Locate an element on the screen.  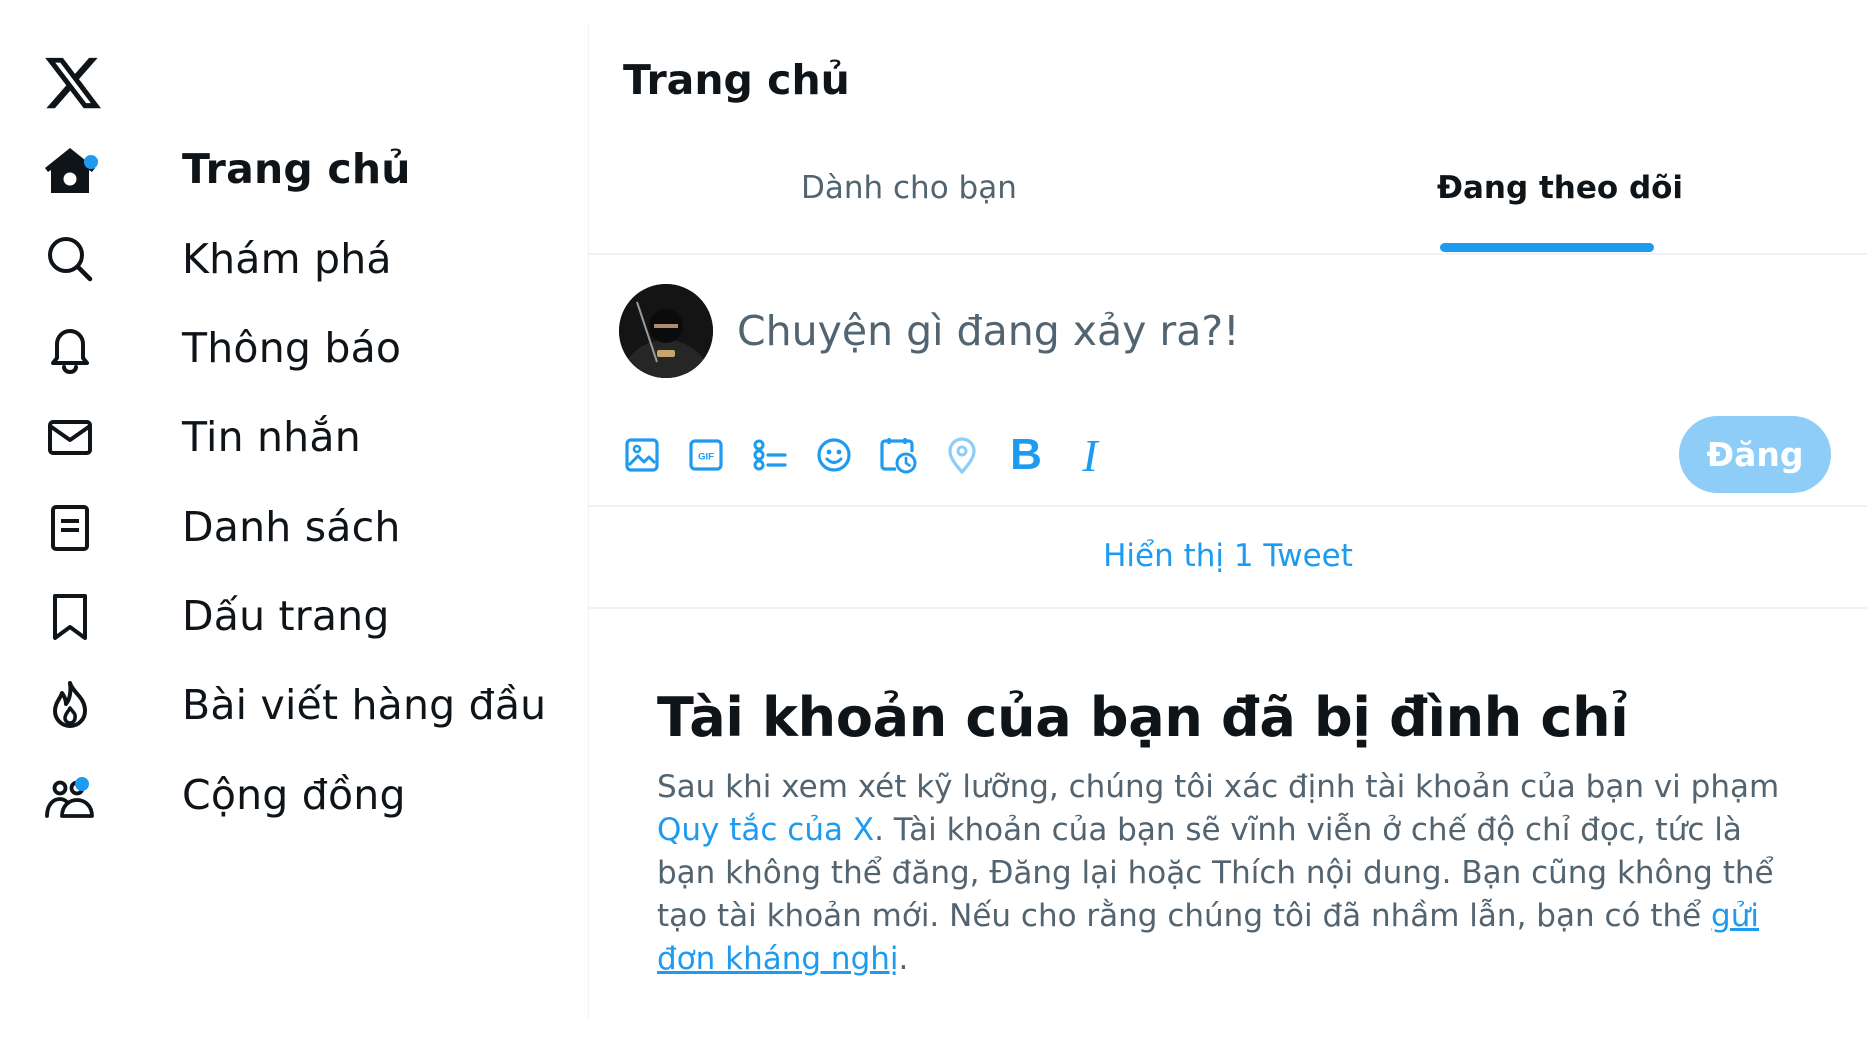
sidebar-item-bookmarks: Dấu trang is located at coordinates (215, 616).